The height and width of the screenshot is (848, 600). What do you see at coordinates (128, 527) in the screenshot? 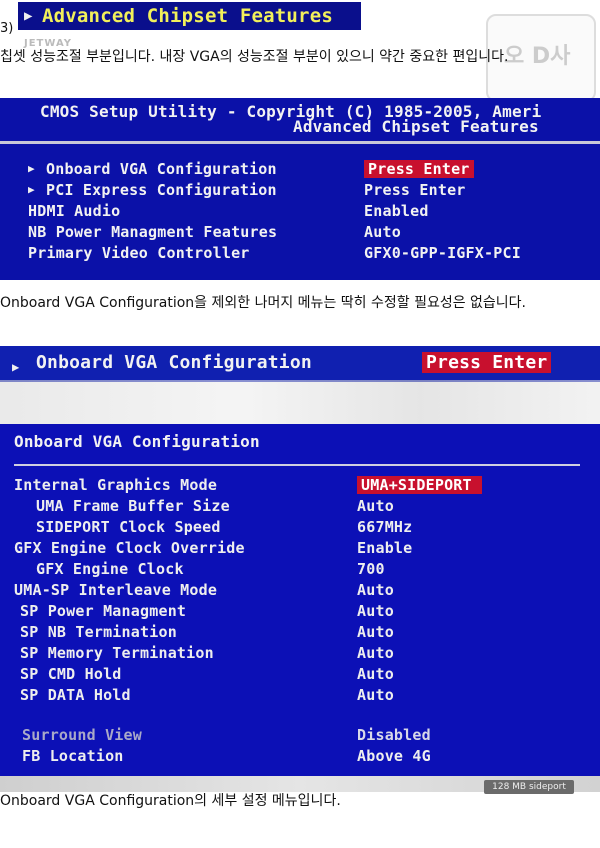
I see `setting-label: SIDEPORT Clock Speed` at bounding box center [128, 527].